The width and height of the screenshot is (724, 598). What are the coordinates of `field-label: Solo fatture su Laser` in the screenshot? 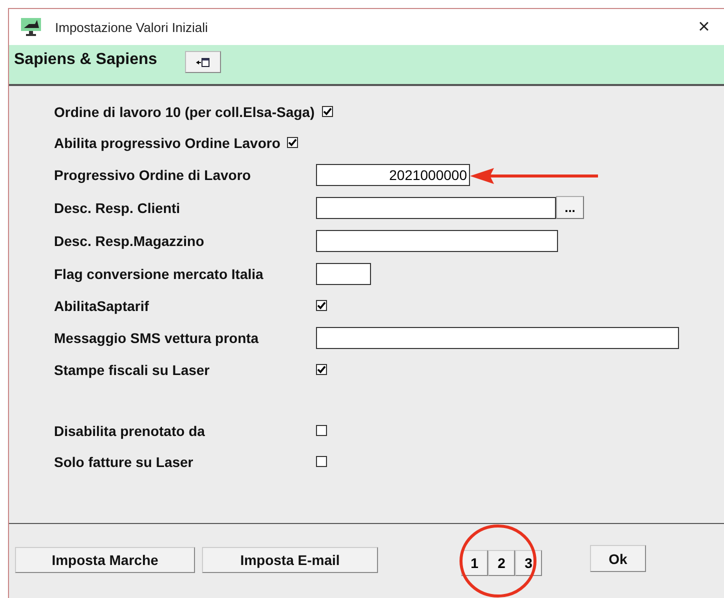 It's located at (124, 462).